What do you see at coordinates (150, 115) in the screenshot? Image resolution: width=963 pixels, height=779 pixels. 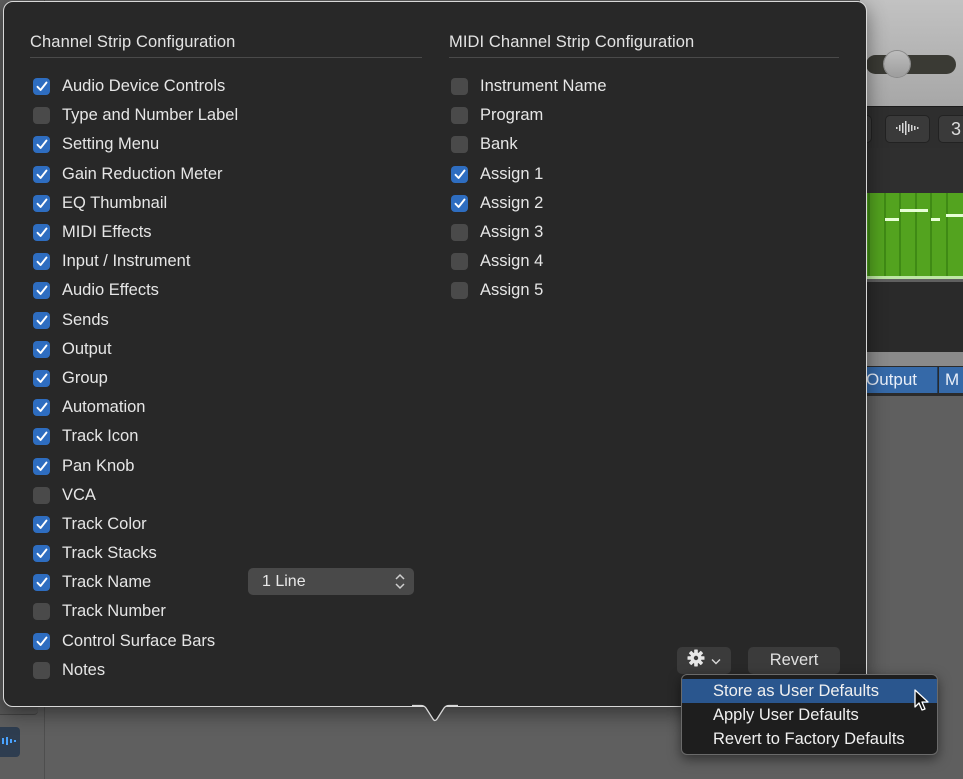 I see `option-label: Type and Number Label` at bounding box center [150, 115].